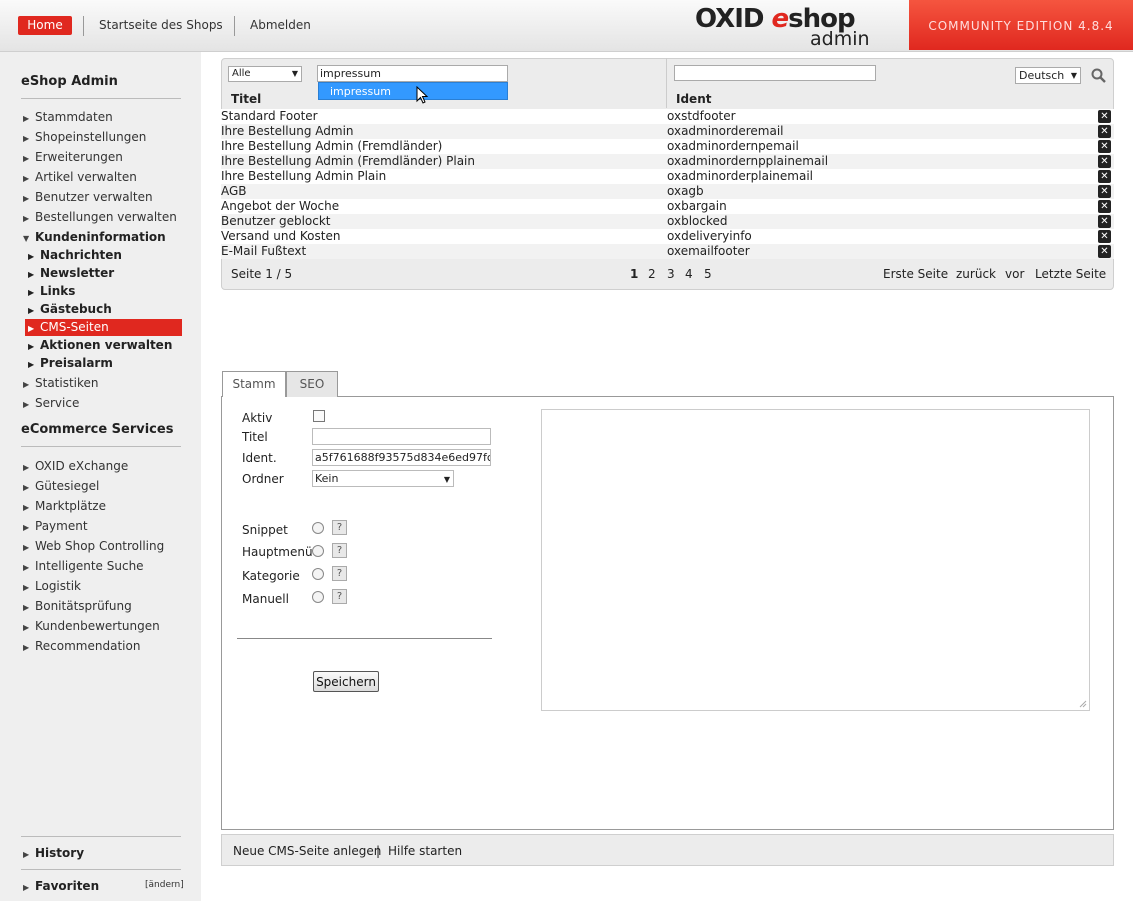 The width and height of the screenshot is (1133, 901). I want to click on pager-page-3: 3, so click(671, 274).